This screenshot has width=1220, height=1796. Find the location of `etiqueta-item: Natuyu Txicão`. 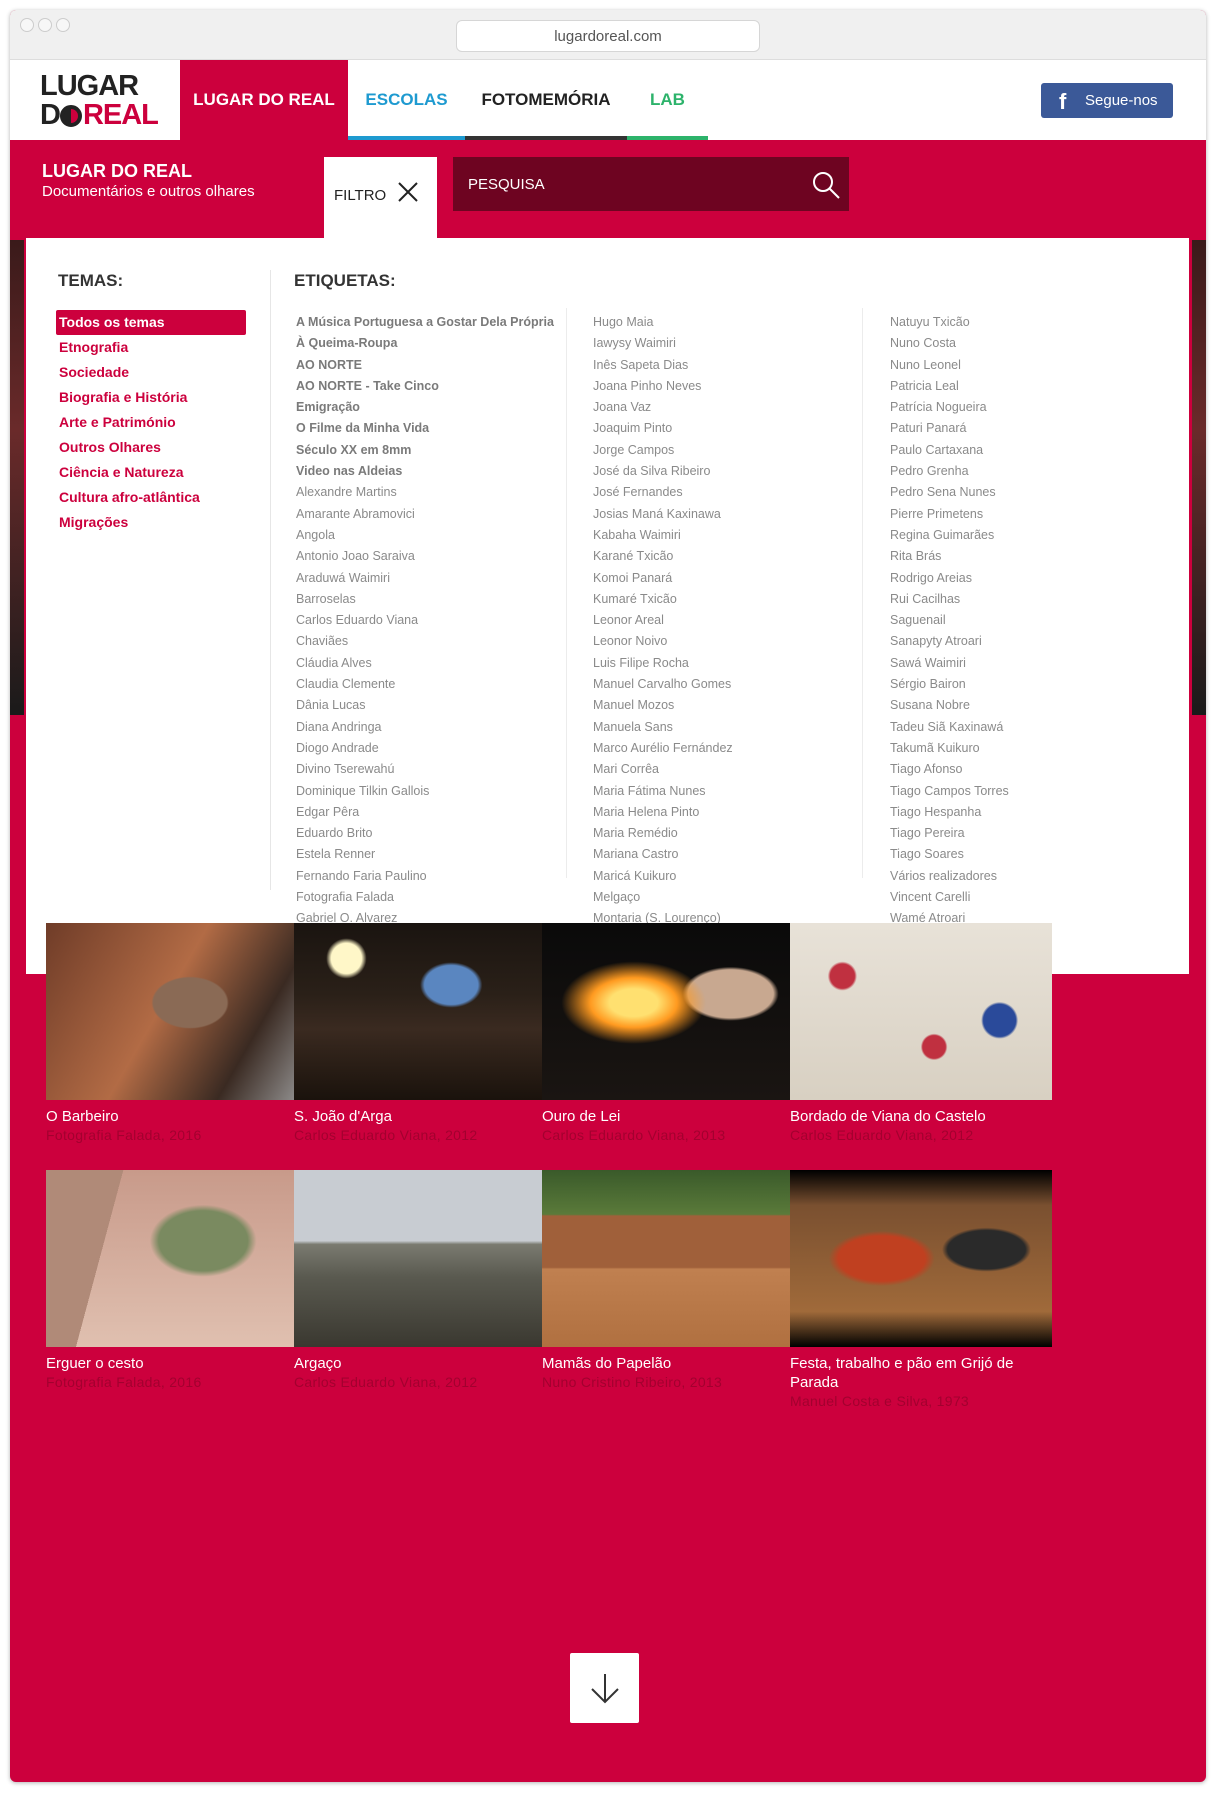

etiqueta-item: Natuyu Txicão is located at coordinates (1025, 322).